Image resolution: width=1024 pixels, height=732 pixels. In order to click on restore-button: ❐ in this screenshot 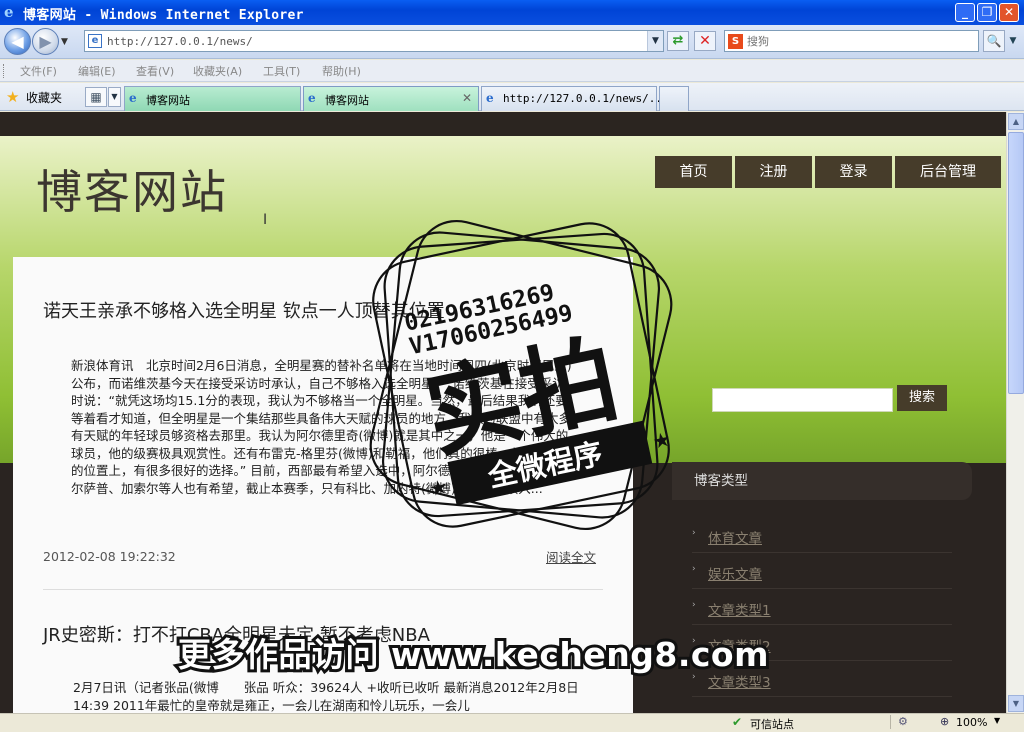, I will do `click(987, 12)`.